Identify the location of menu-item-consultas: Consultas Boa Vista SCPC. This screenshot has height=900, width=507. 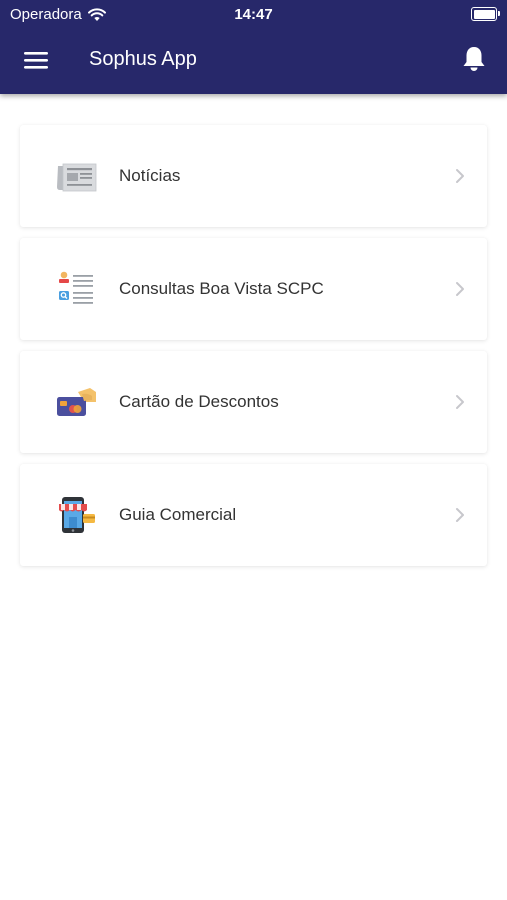
(253, 289).